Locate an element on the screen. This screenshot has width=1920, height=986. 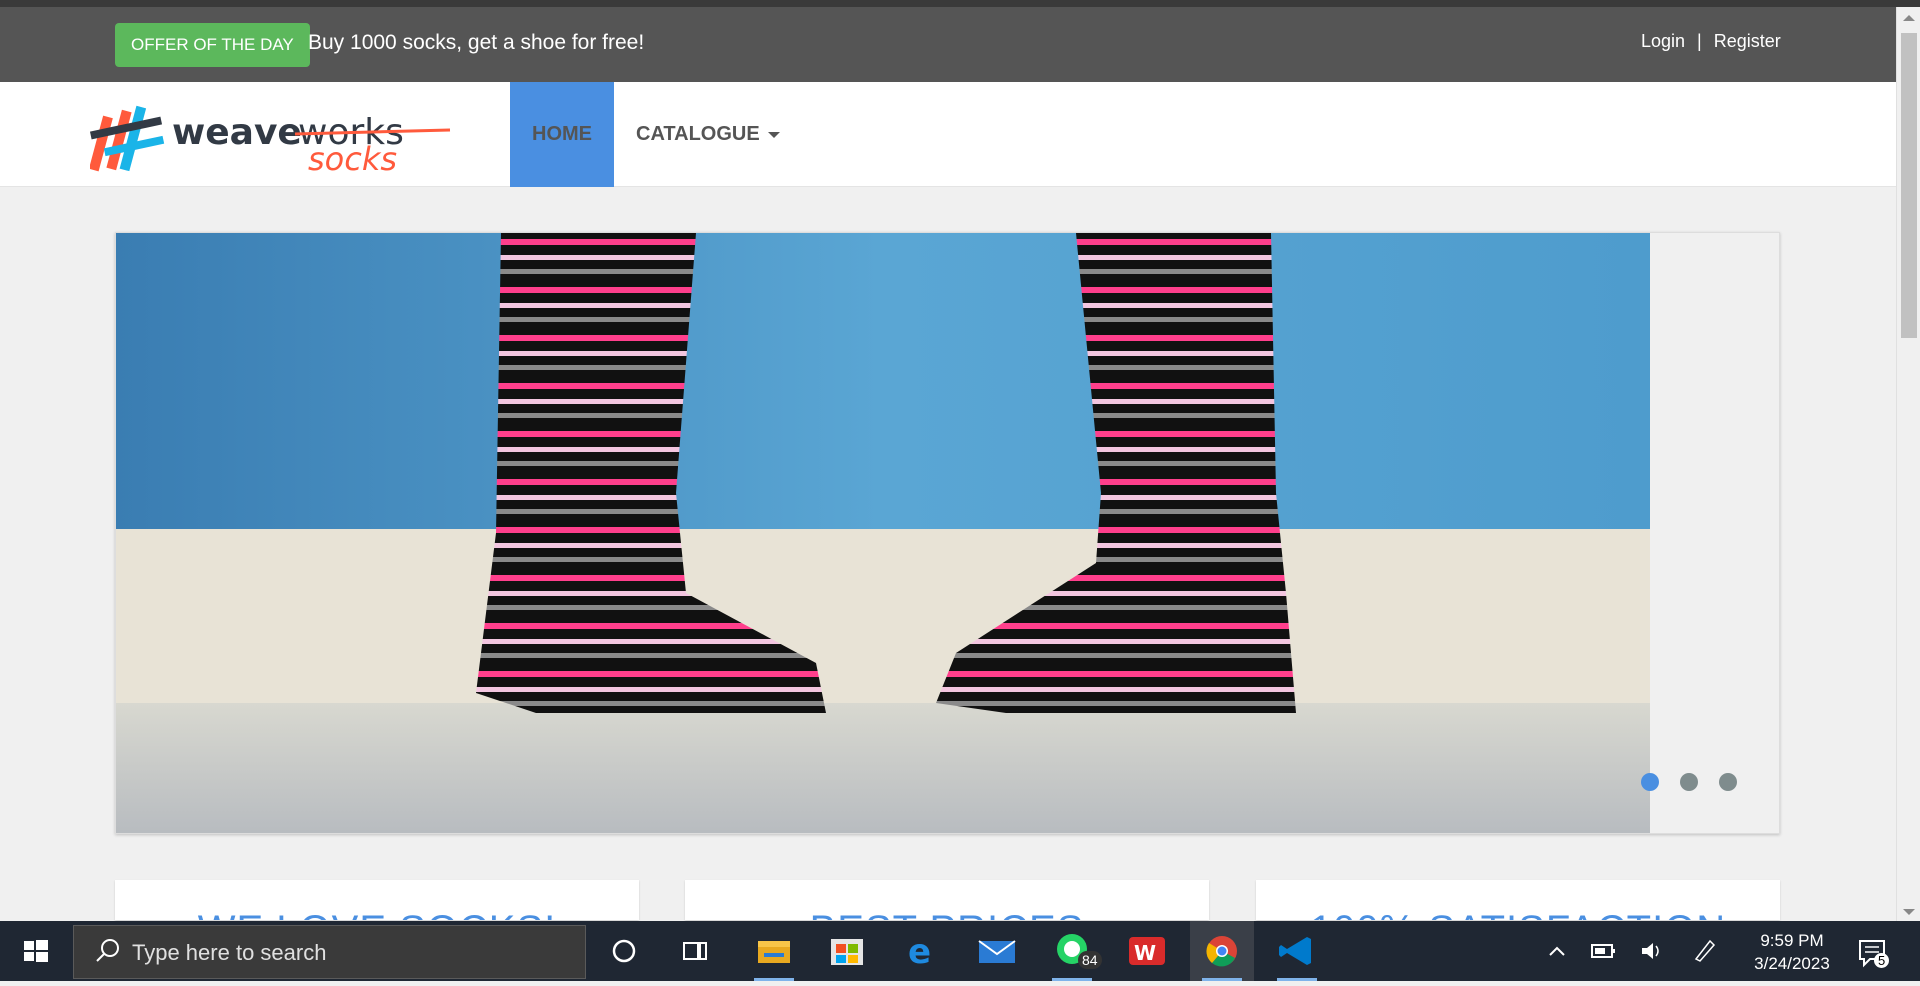
taskbar-search-box: Type here to search is located at coordinates (329, 952).